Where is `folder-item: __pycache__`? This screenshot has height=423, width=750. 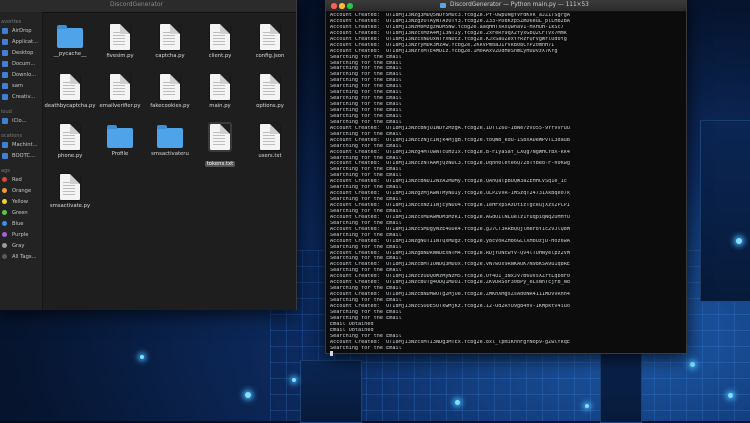
folder-item: __pycache__ is located at coordinates (70, 38).